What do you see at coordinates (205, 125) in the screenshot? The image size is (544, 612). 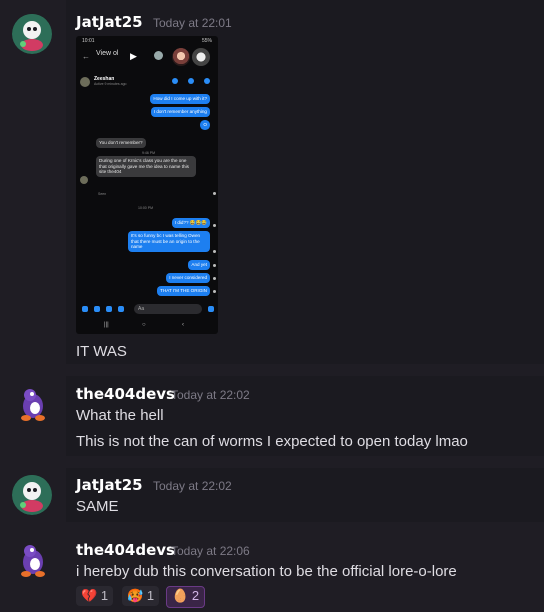 I see `phone-bubble-out: O` at bounding box center [205, 125].